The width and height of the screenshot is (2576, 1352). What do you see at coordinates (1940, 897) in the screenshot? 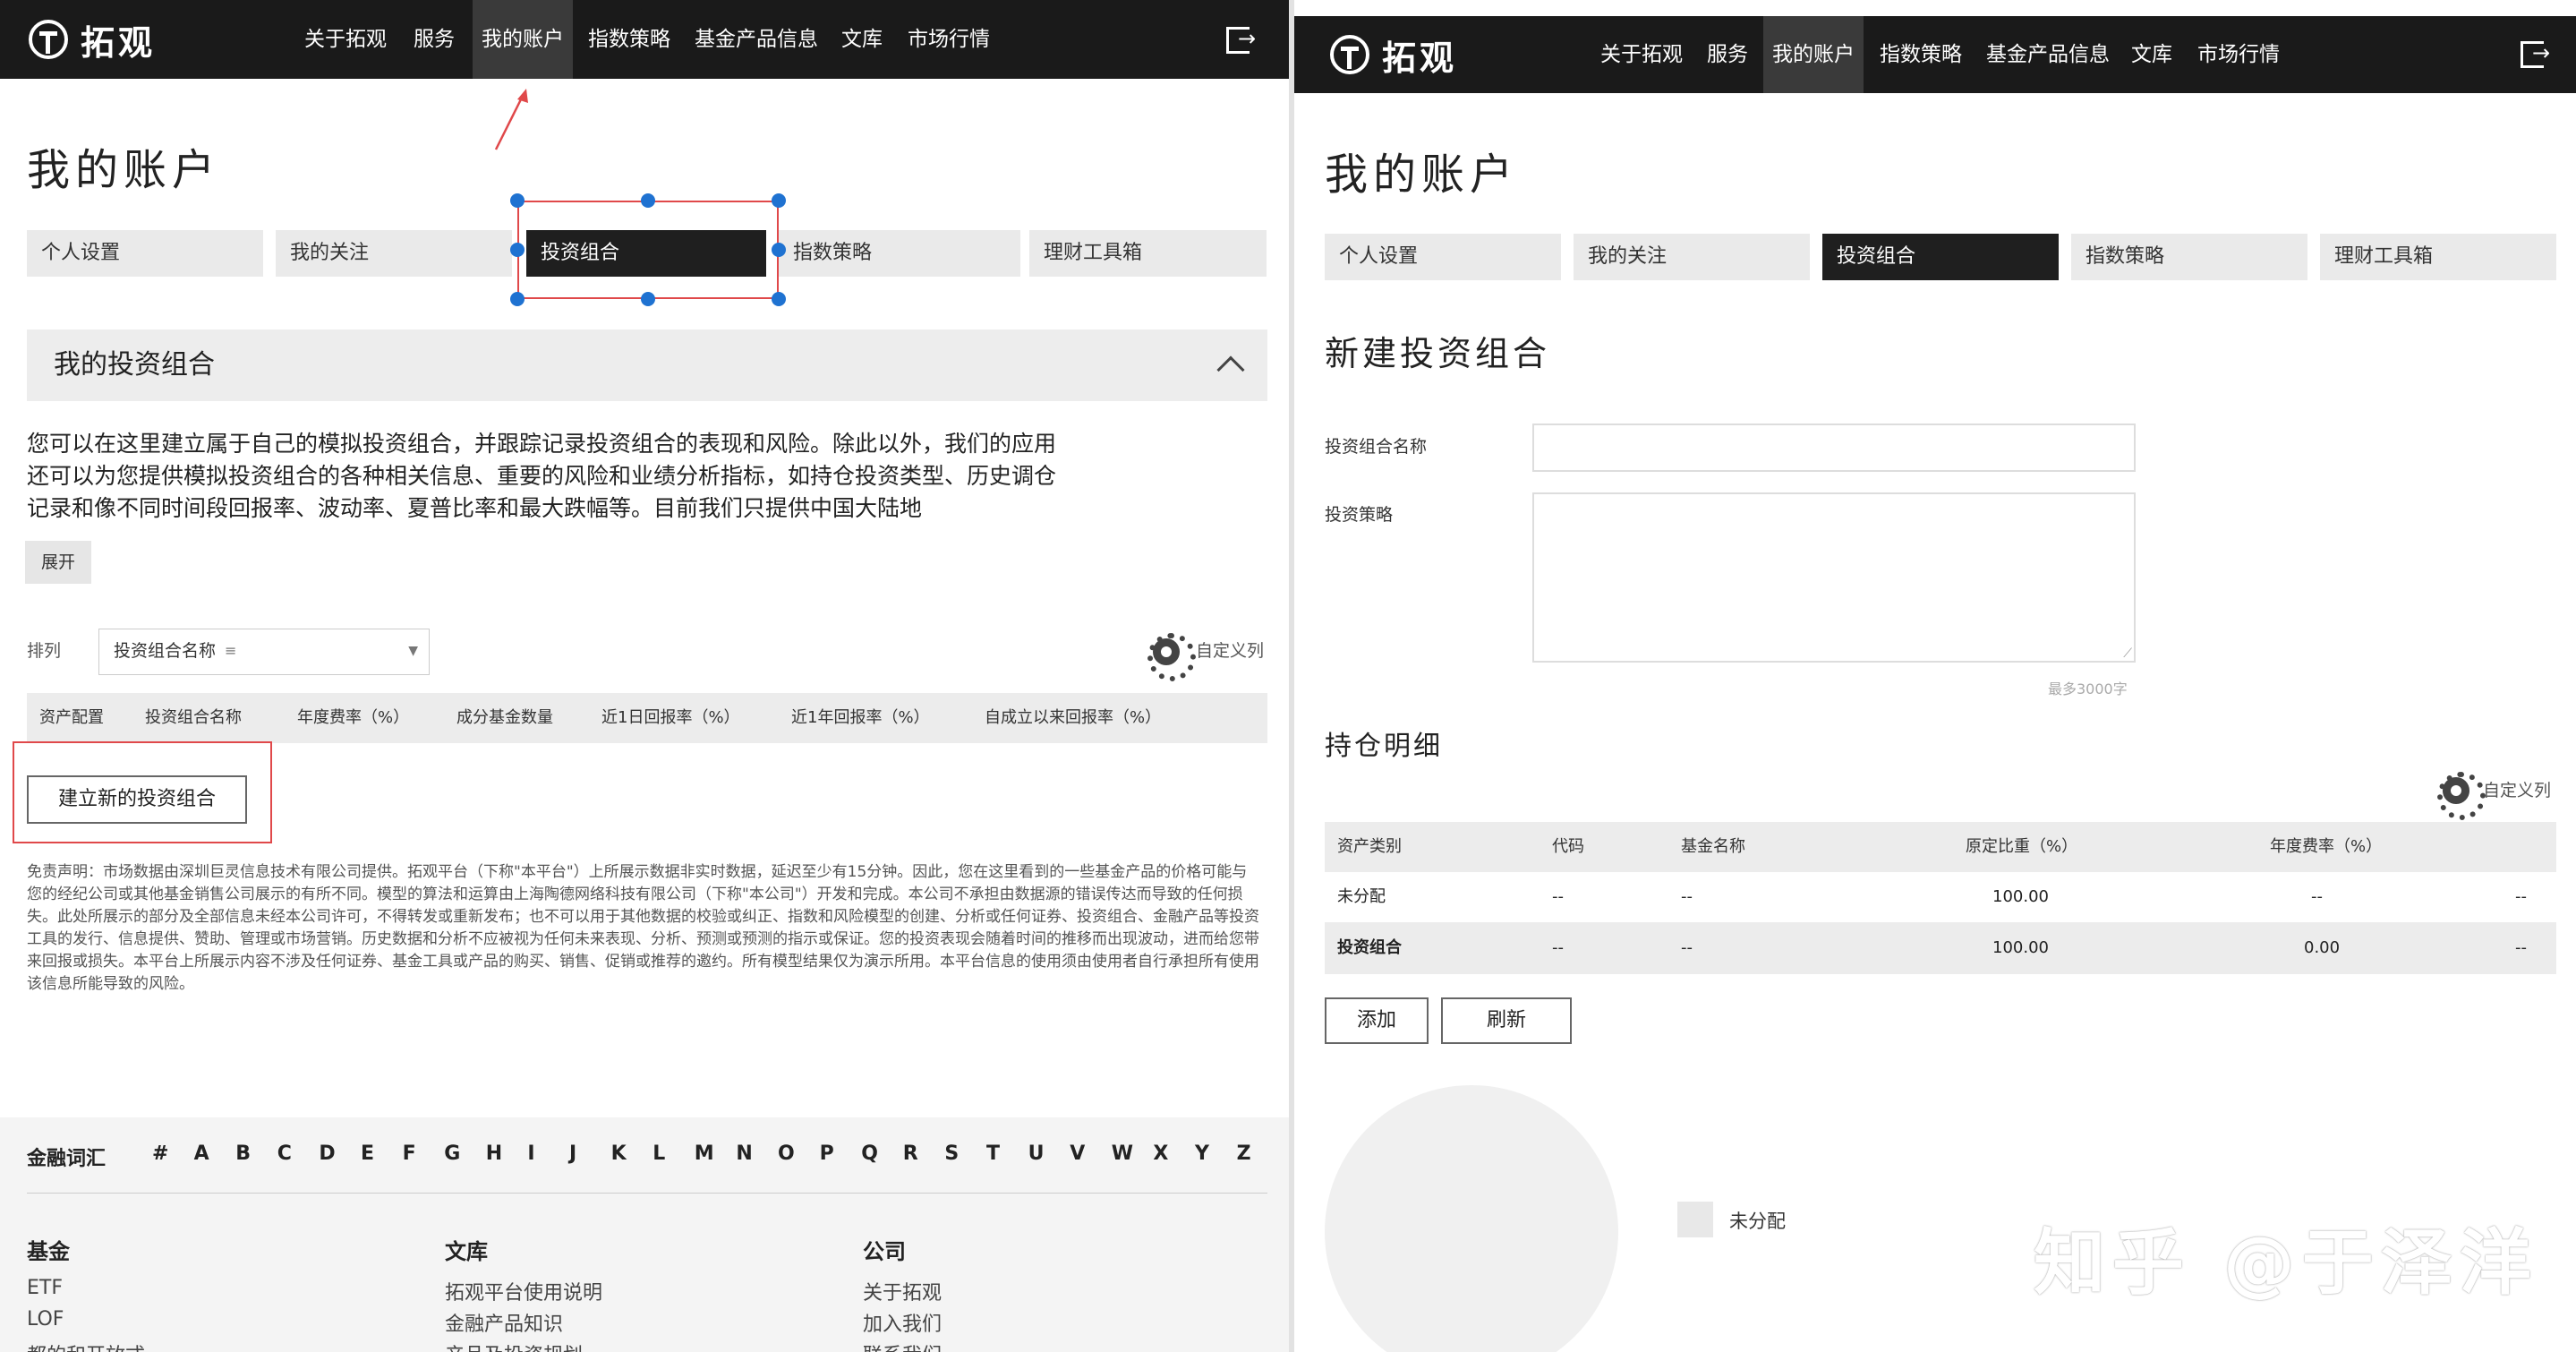
I see `table-row: 未分配 -- -- 100.00 -- --` at bounding box center [1940, 897].